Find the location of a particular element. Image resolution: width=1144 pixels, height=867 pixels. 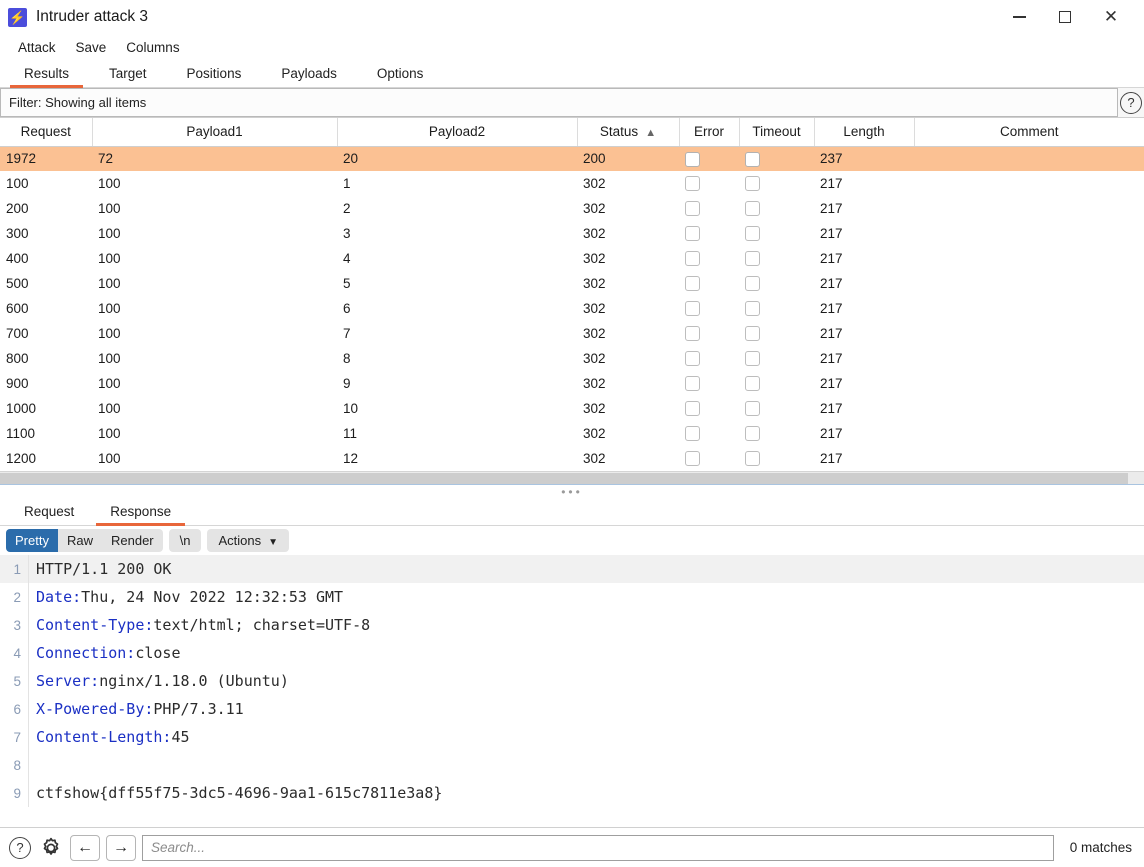

minimize-button is located at coordinates (1019, 17).